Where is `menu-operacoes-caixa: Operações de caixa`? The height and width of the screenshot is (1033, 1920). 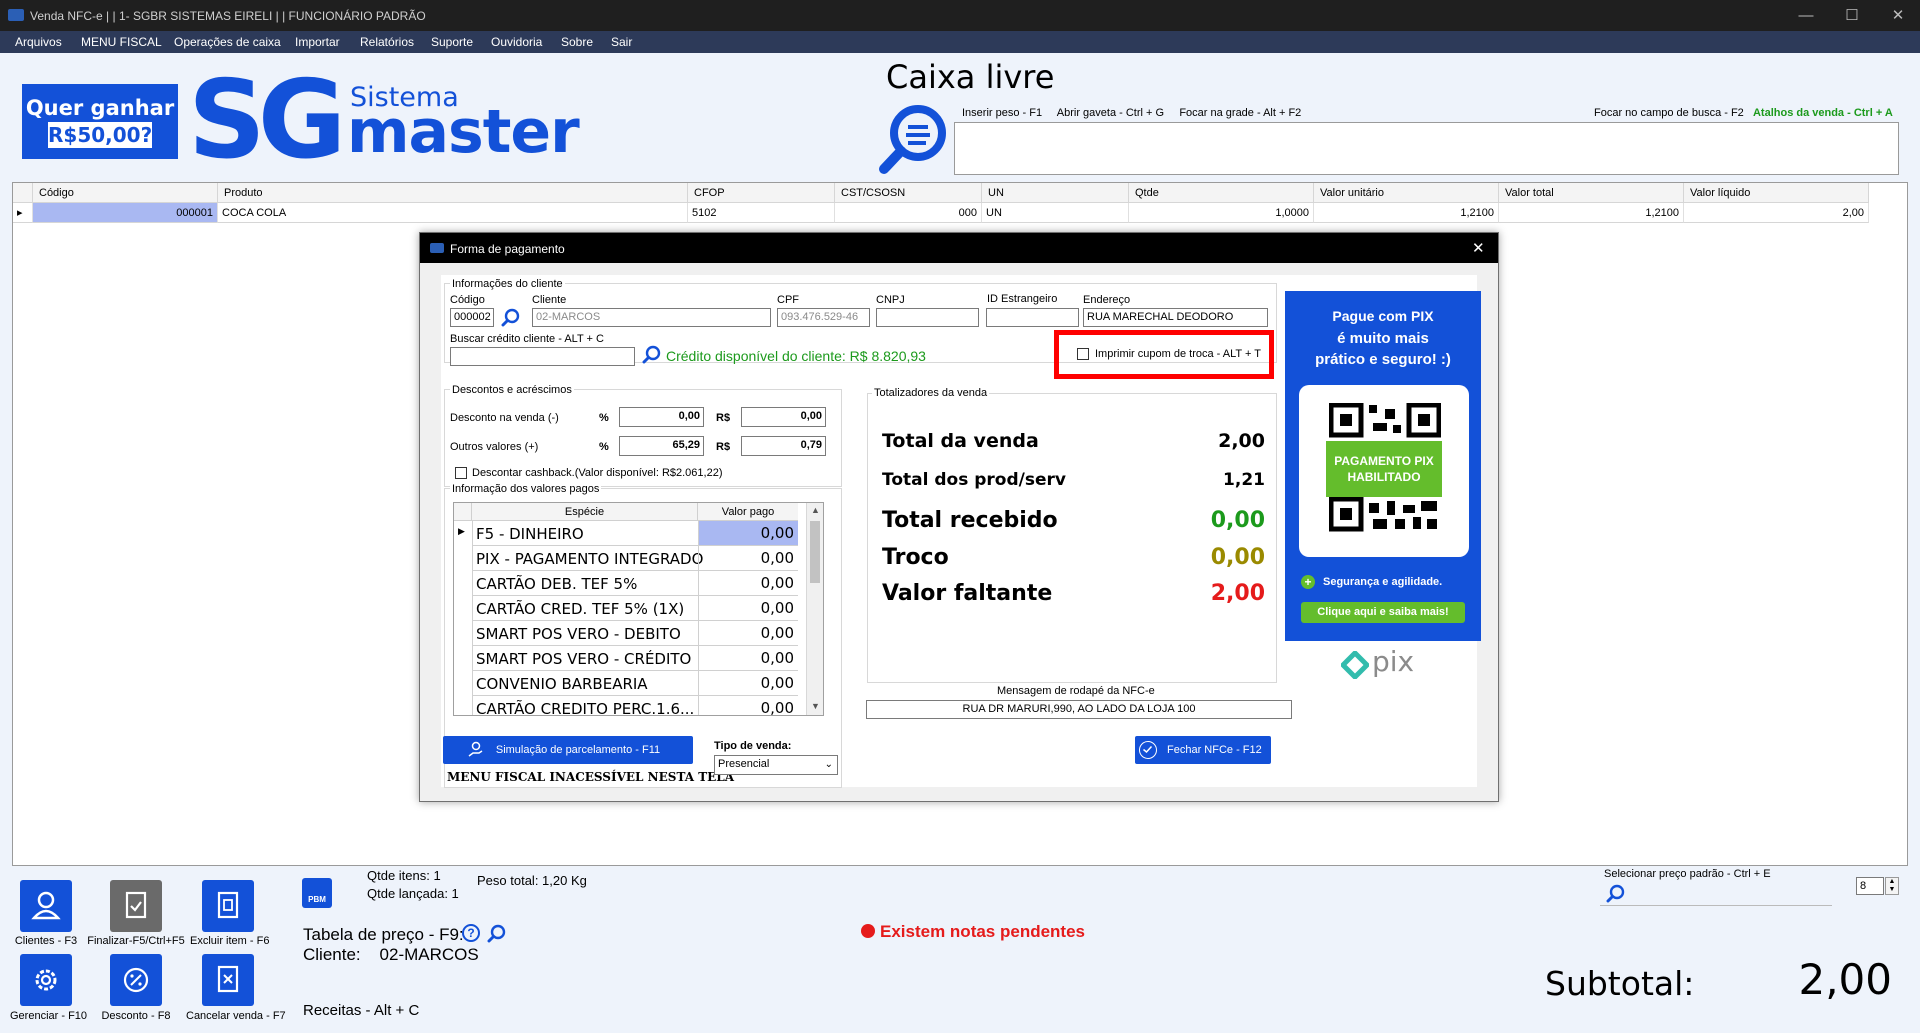
menu-operacoes-caixa: Operações de caixa is located at coordinates (227, 42).